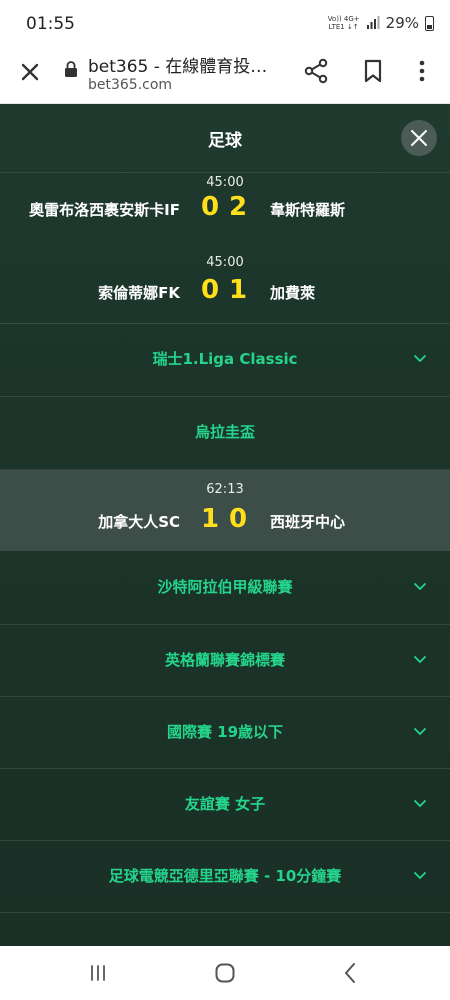 This screenshot has height=1000, width=450. I want to click on match-time: 62:13, so click(225, 489).